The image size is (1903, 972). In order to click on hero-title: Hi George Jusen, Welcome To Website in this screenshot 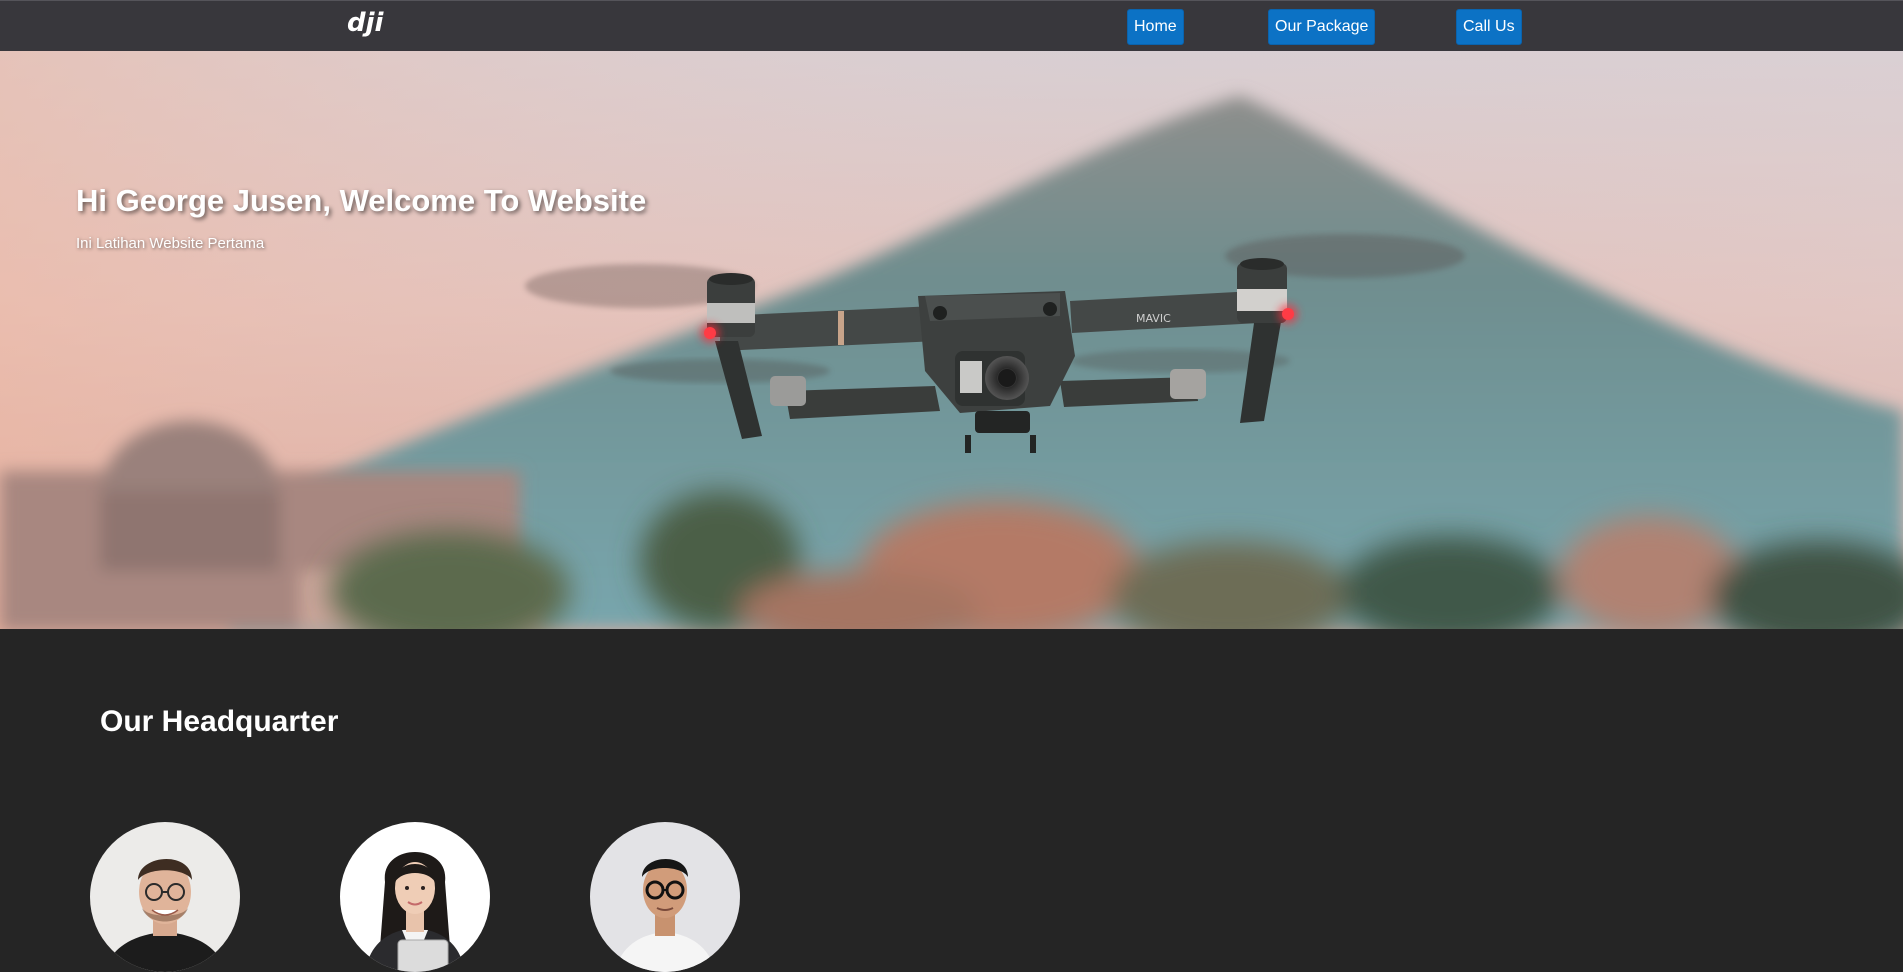, I will do `click(361, 200)`.